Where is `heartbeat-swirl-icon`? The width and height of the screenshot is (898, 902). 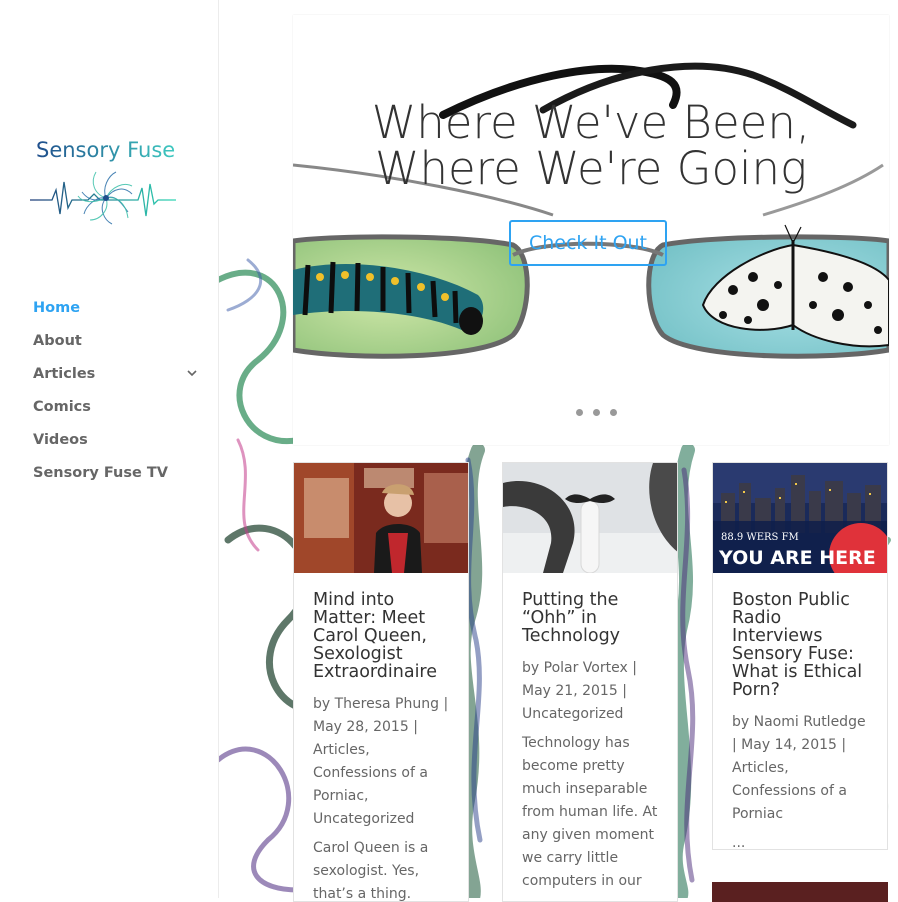
heartbeat-swirl-icon is located at coordinates (103, 198).